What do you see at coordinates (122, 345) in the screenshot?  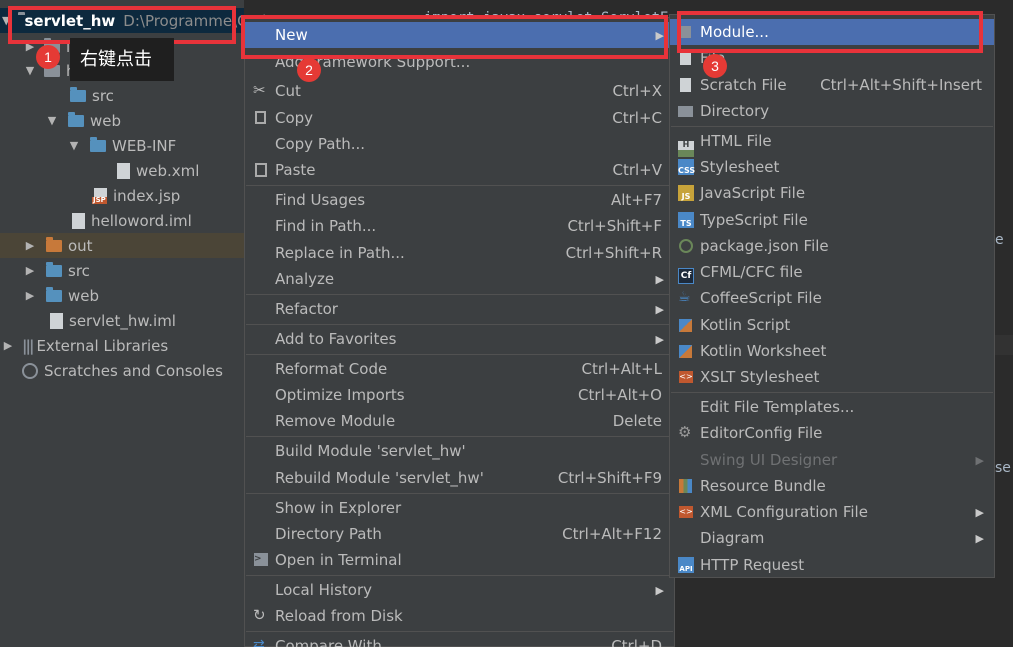 I see `tree-item-external-libraries: ▶ ||| External Libraries` at bounding box center [122, 345].